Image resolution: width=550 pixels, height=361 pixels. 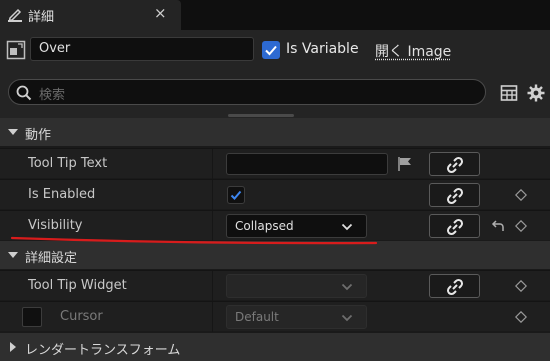 I want to click on tab-title: 詳細, so click(x=41, y=17).